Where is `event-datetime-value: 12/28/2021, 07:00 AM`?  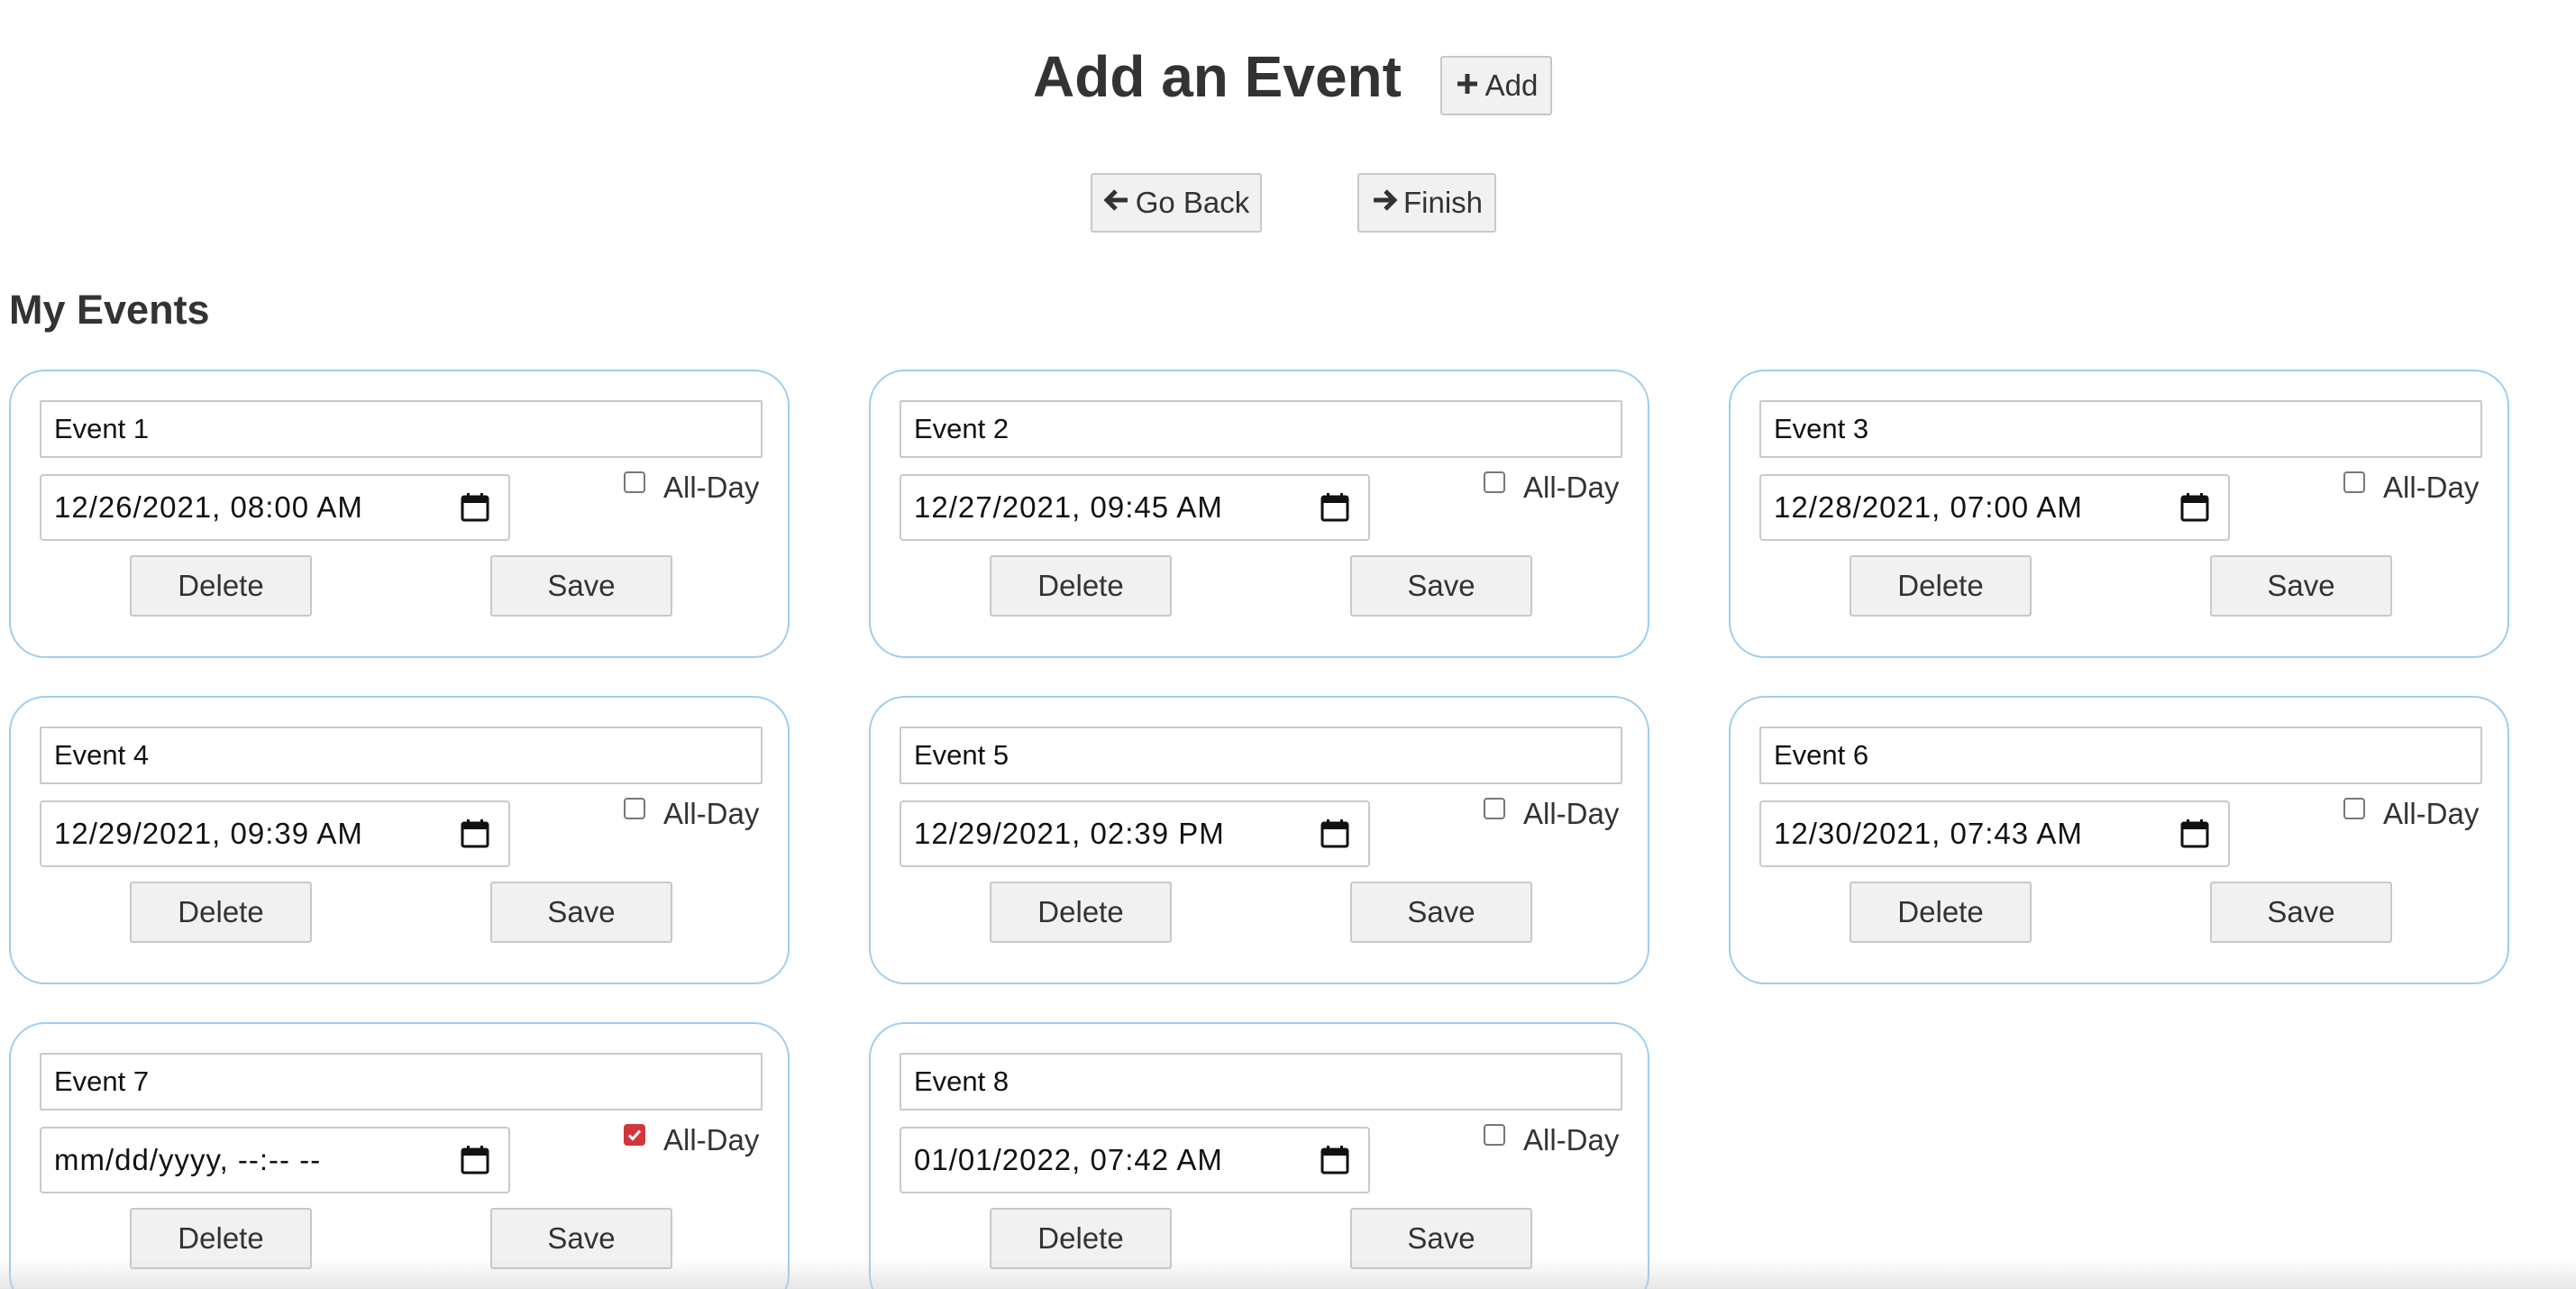 event-datetime-value: 12/28/2021, 07:00 AM is located at coordinates (1928, 507).